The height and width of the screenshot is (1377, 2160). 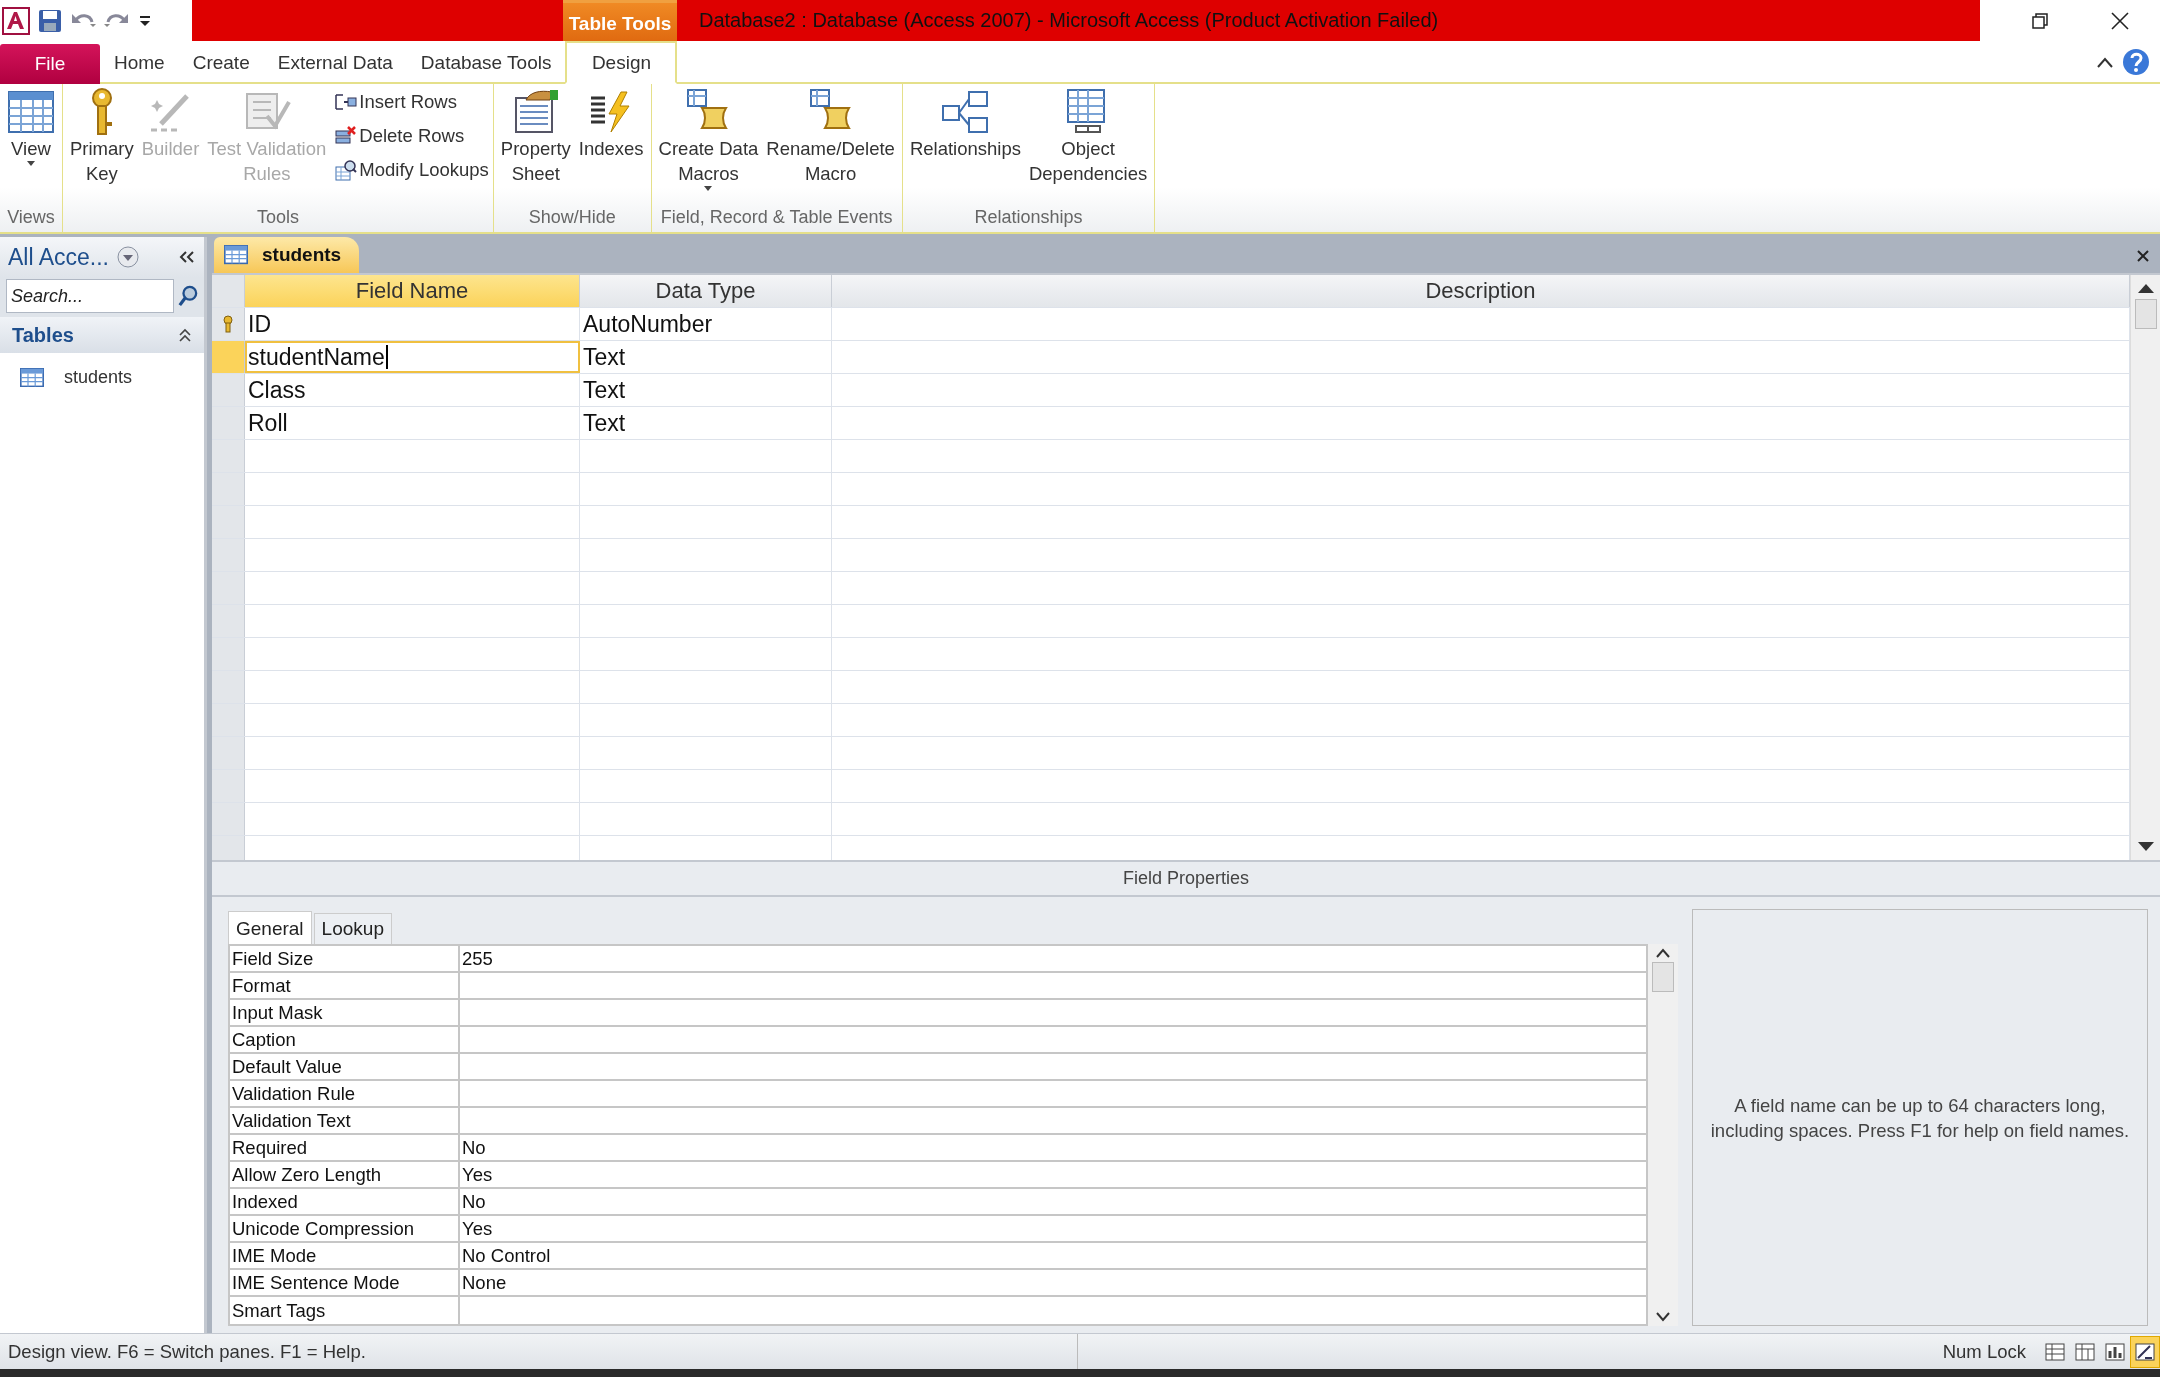 What do you see at coordinates (706, 324) in the screenshot?
I see `table-cell: AutoNumber` at bounding box center [706, 324].